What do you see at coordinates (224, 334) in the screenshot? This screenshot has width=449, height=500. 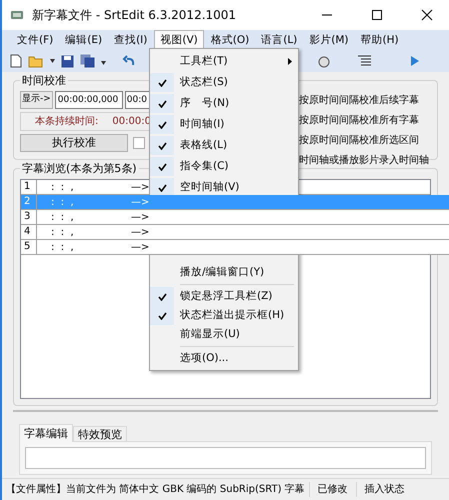 I see `menu-option: 前端显示(U)` at bounding box center [224, 334].